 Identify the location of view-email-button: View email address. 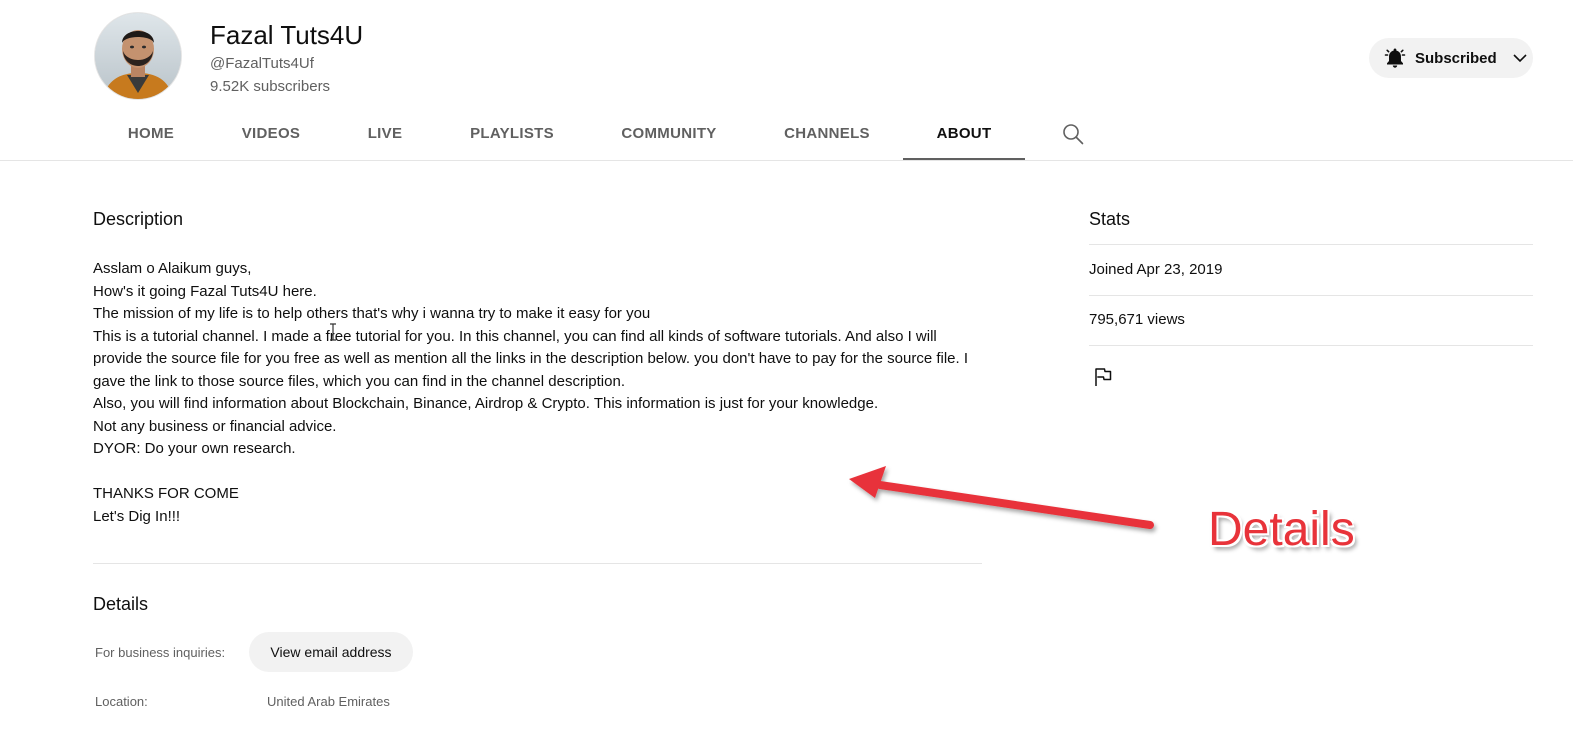
(331, 652).